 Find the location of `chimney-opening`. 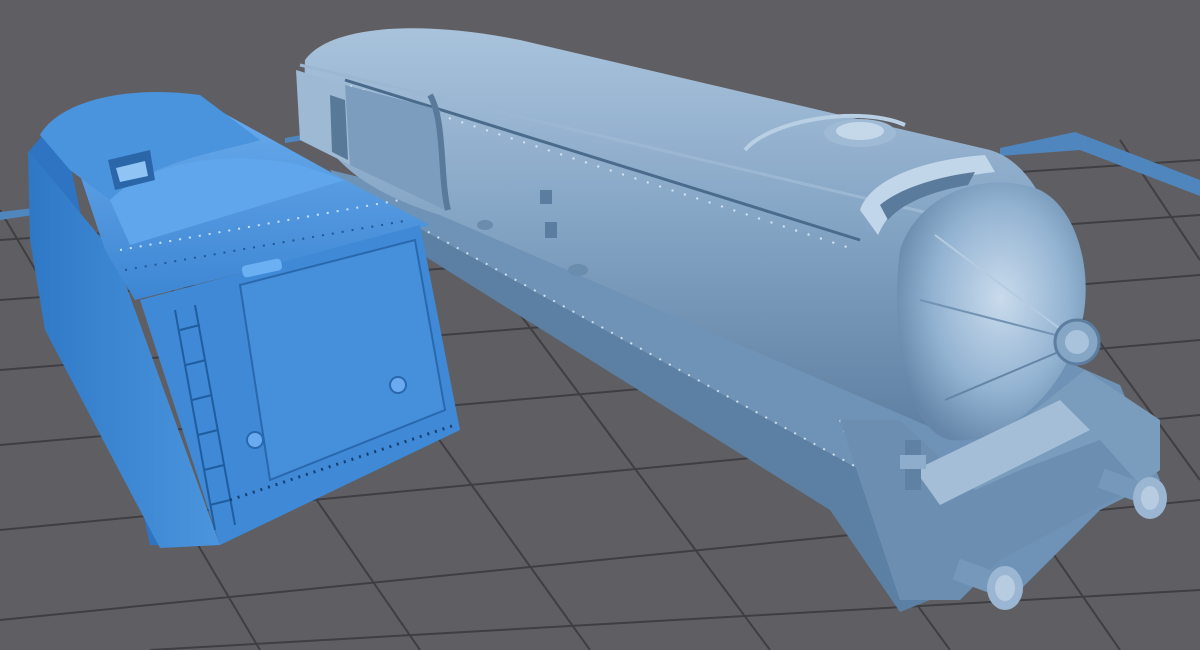

chimney-opening is located at coordinates (860, 131).